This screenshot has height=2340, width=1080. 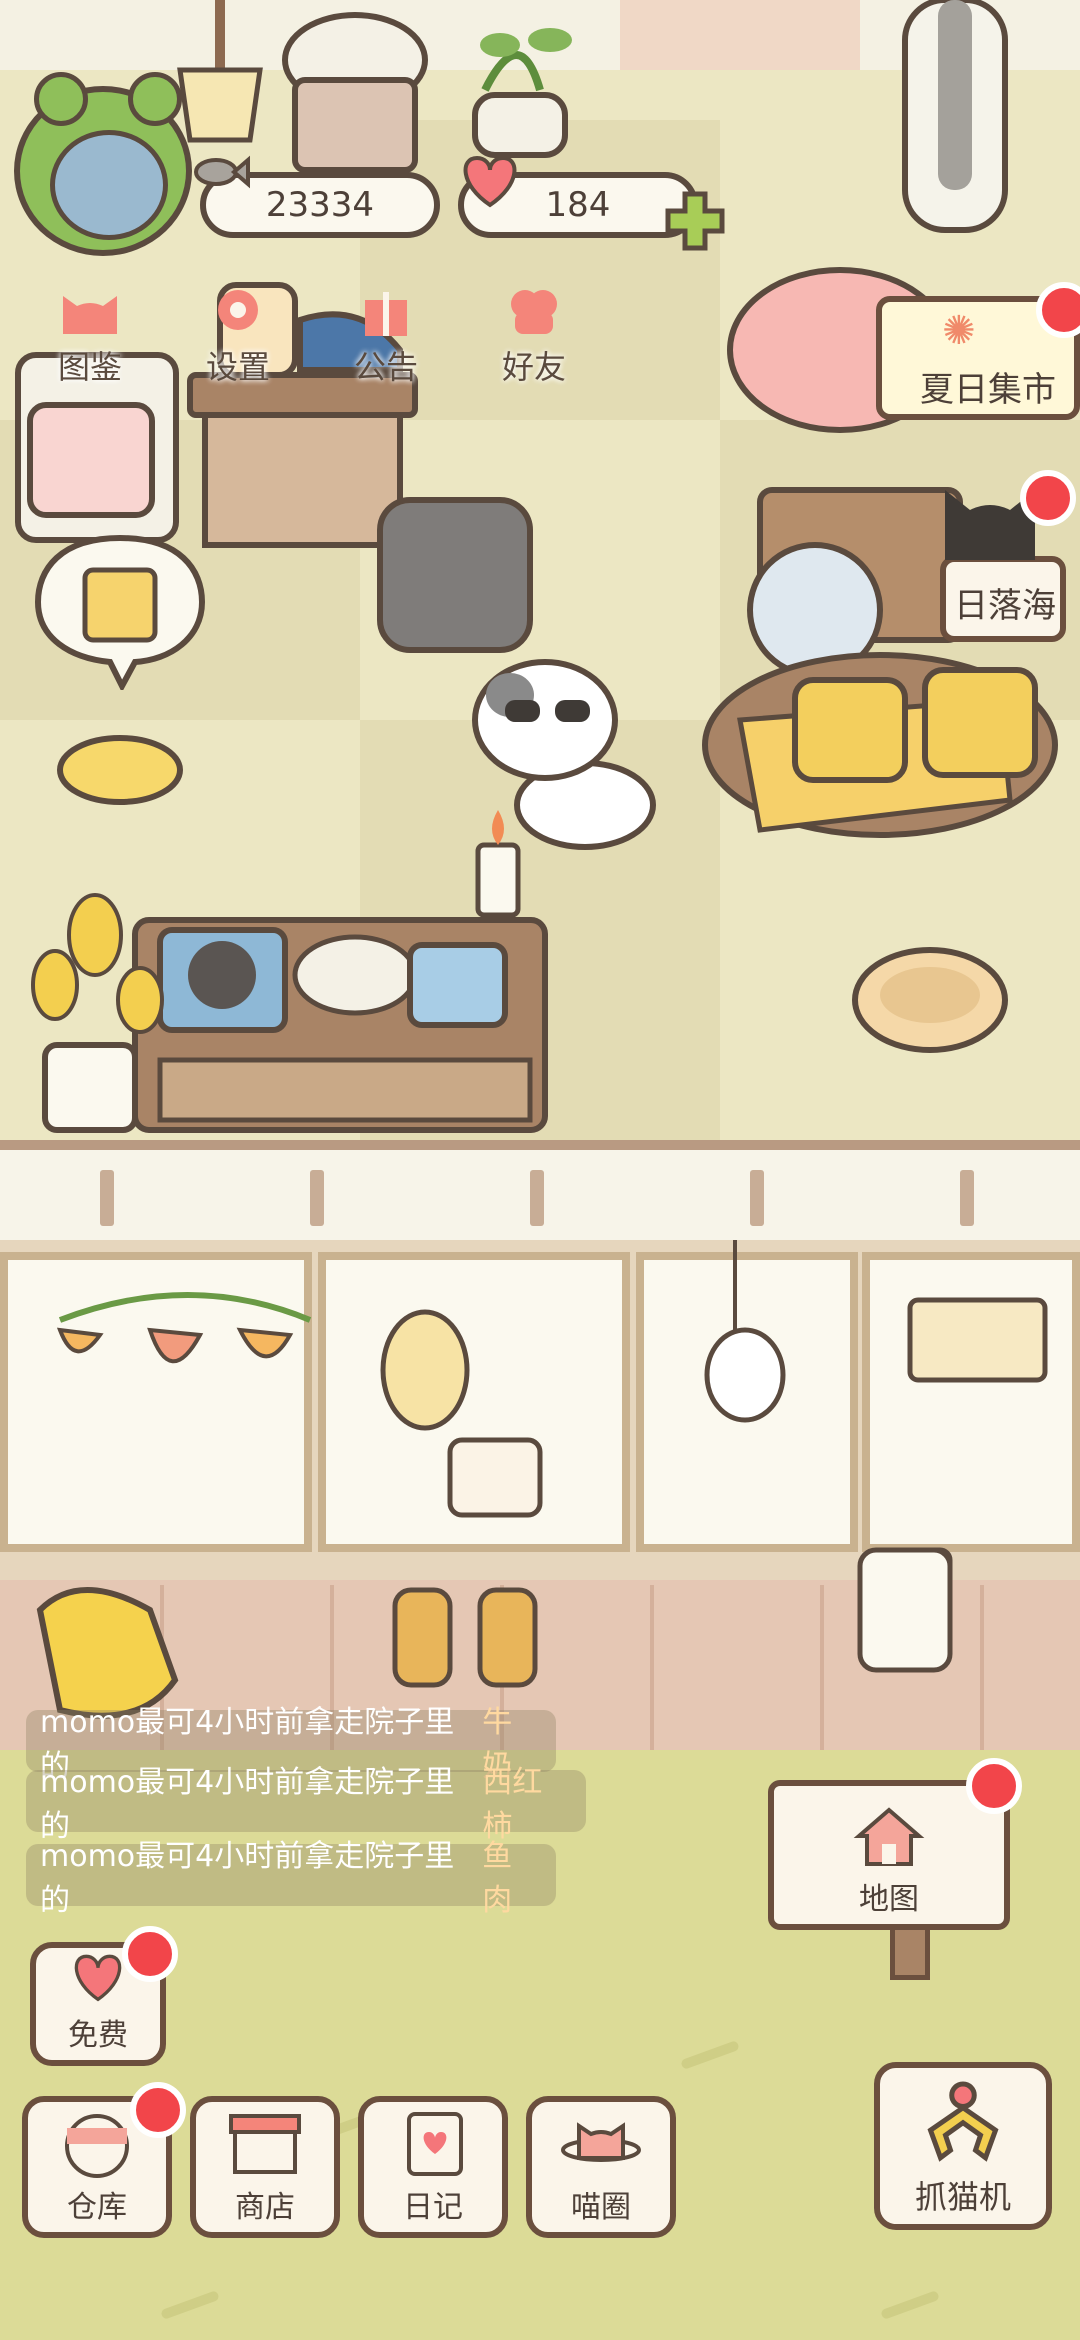 I want to click on plate, so click(x=355, y=975).